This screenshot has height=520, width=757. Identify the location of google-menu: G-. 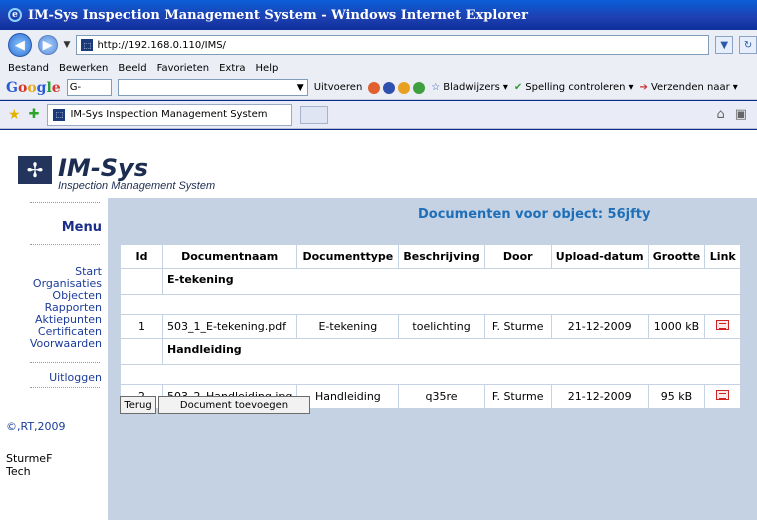
(89, 87).